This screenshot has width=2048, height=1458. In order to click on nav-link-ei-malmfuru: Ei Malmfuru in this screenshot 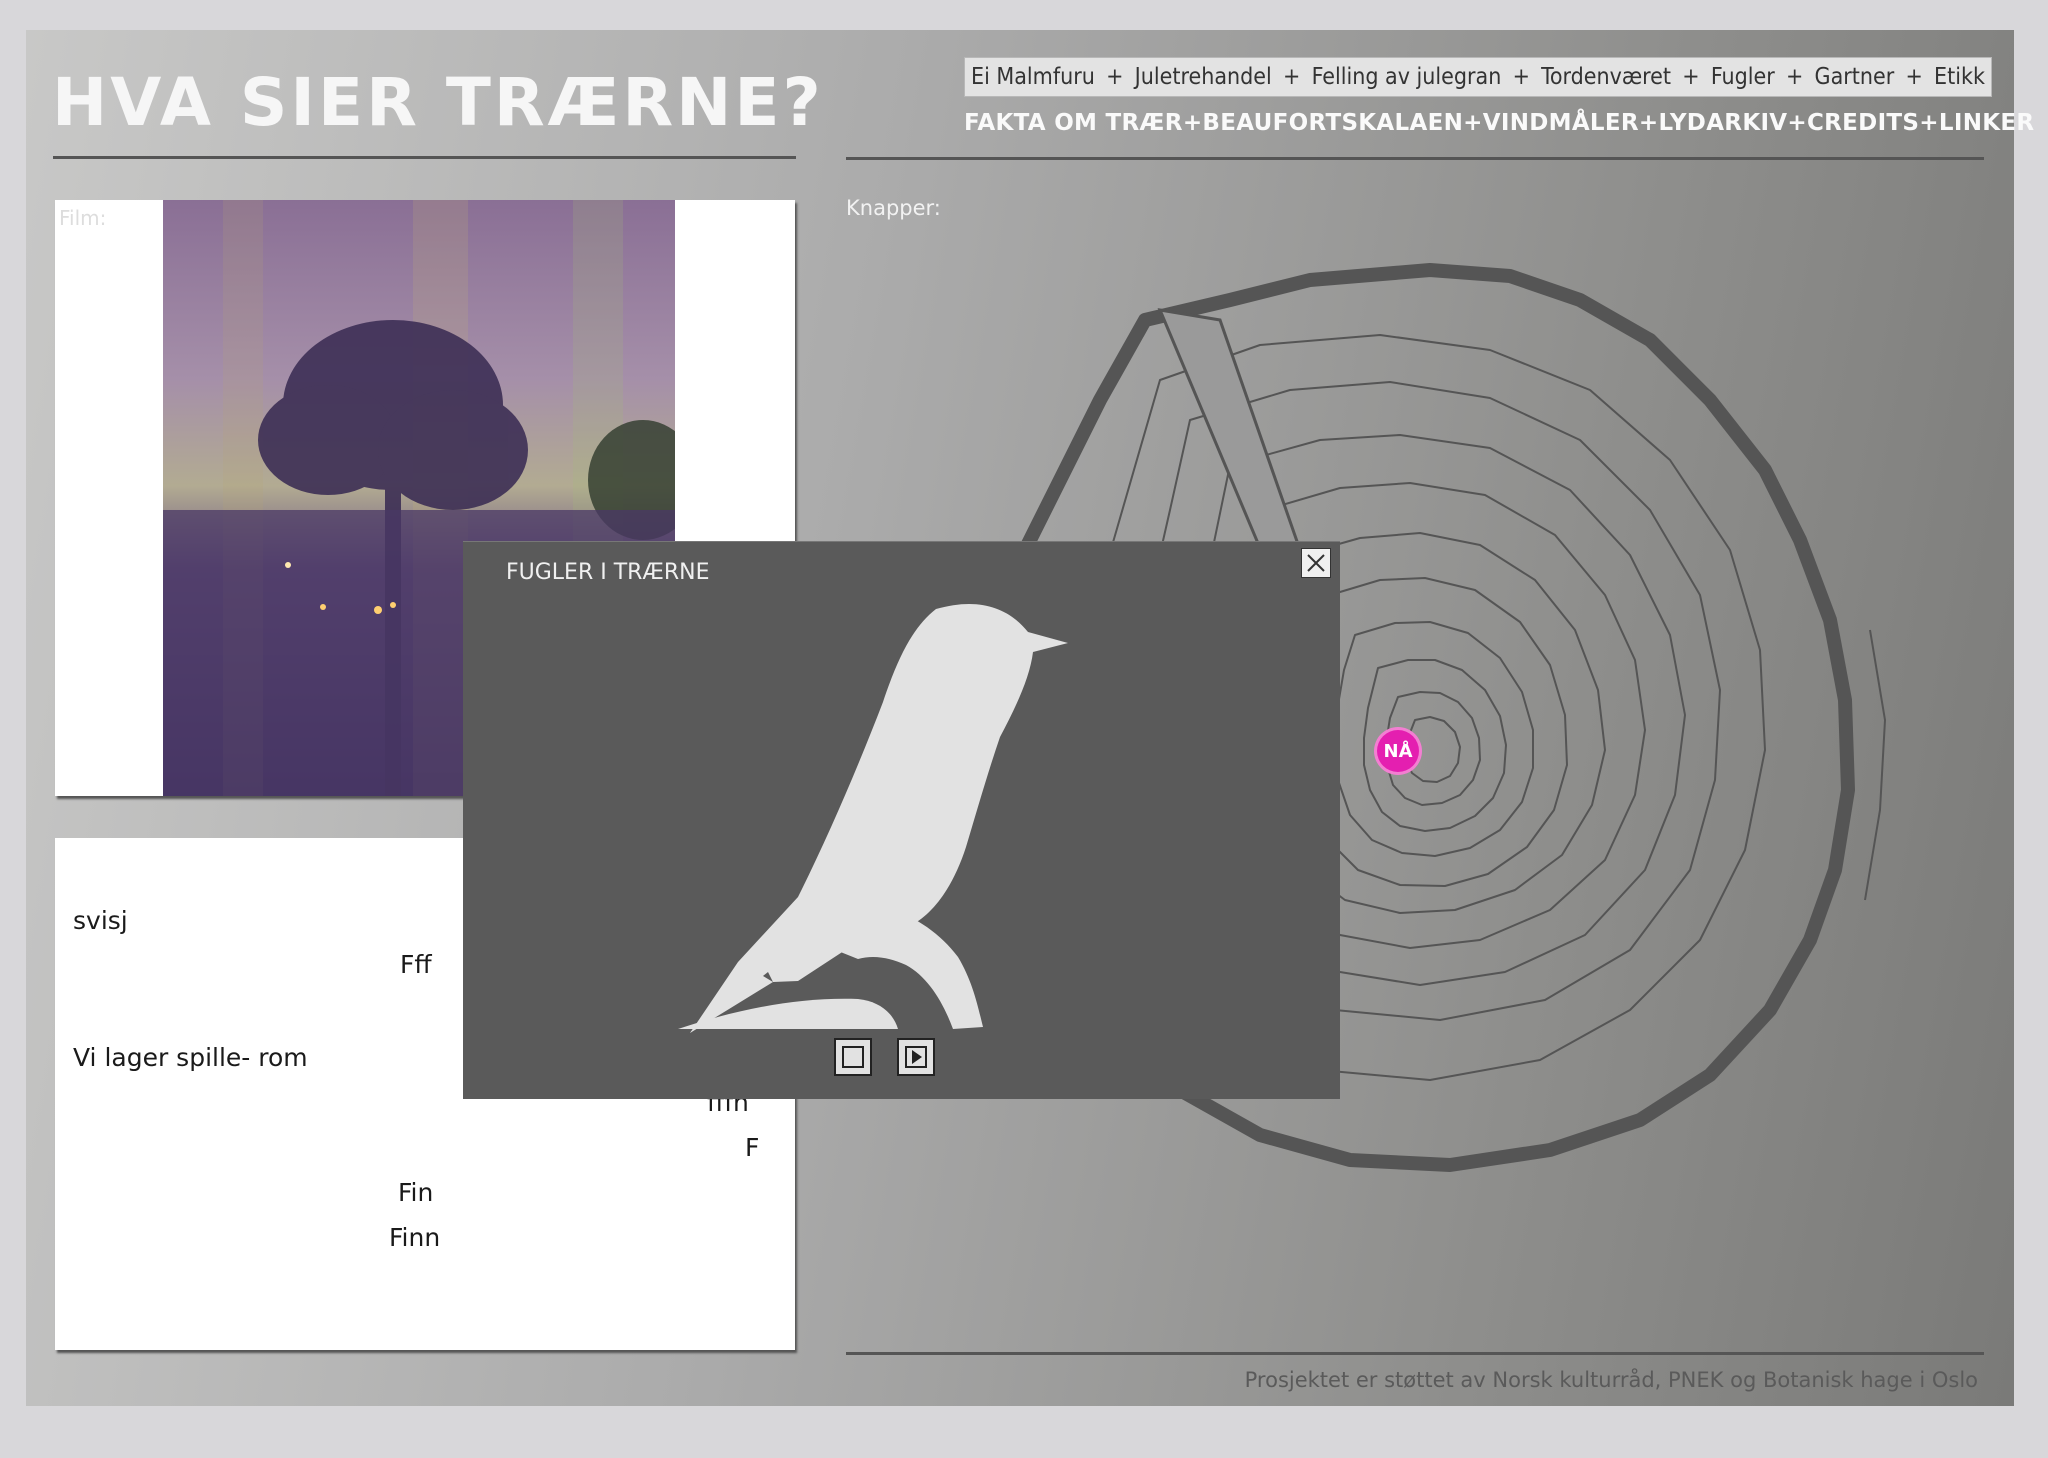, I will do `click(1033, 77)`.